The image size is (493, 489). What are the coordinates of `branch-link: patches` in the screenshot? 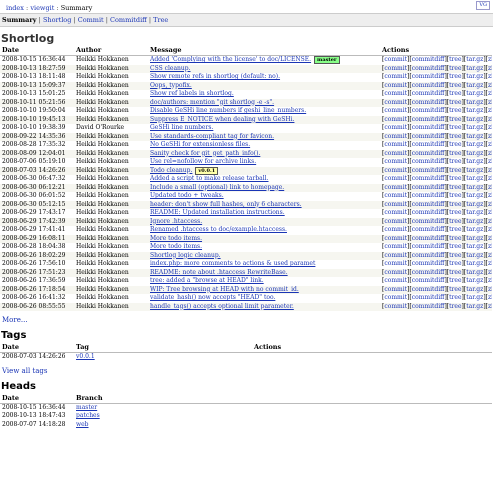 It's located at (88, 415).